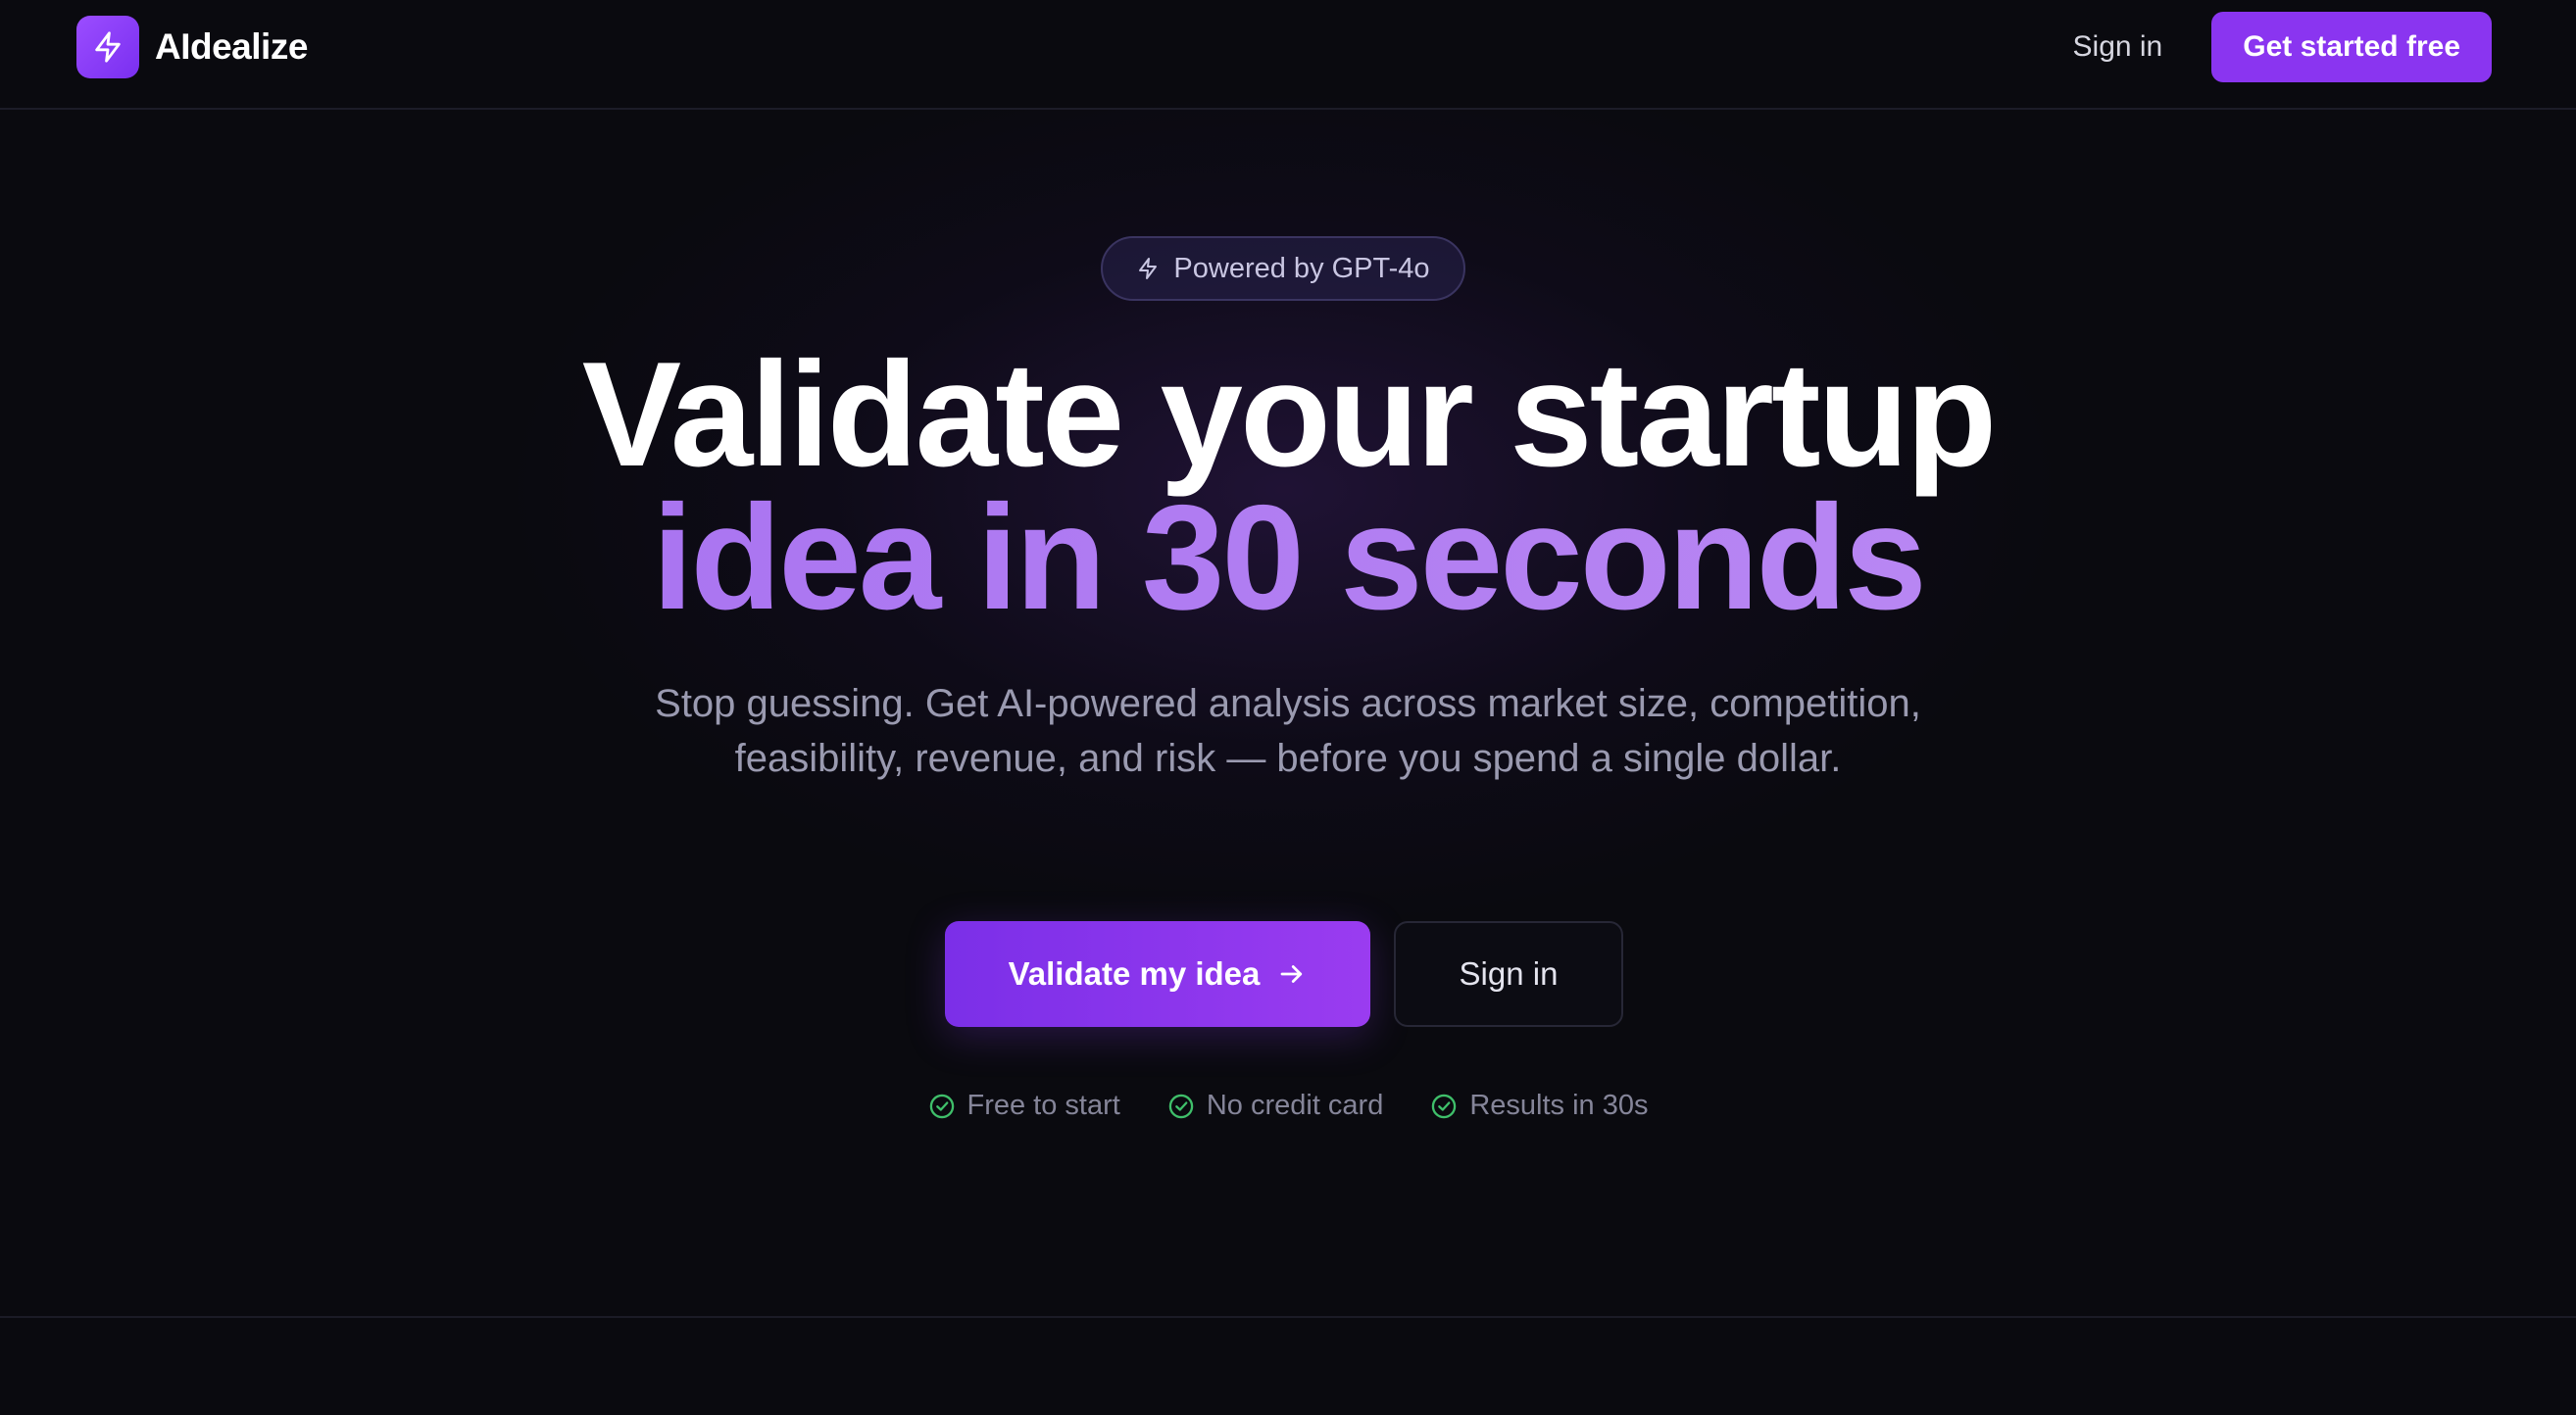 The height and width of the screenshot is (1415, 2576). I want to click on section-divider, so click(1288, 1317).